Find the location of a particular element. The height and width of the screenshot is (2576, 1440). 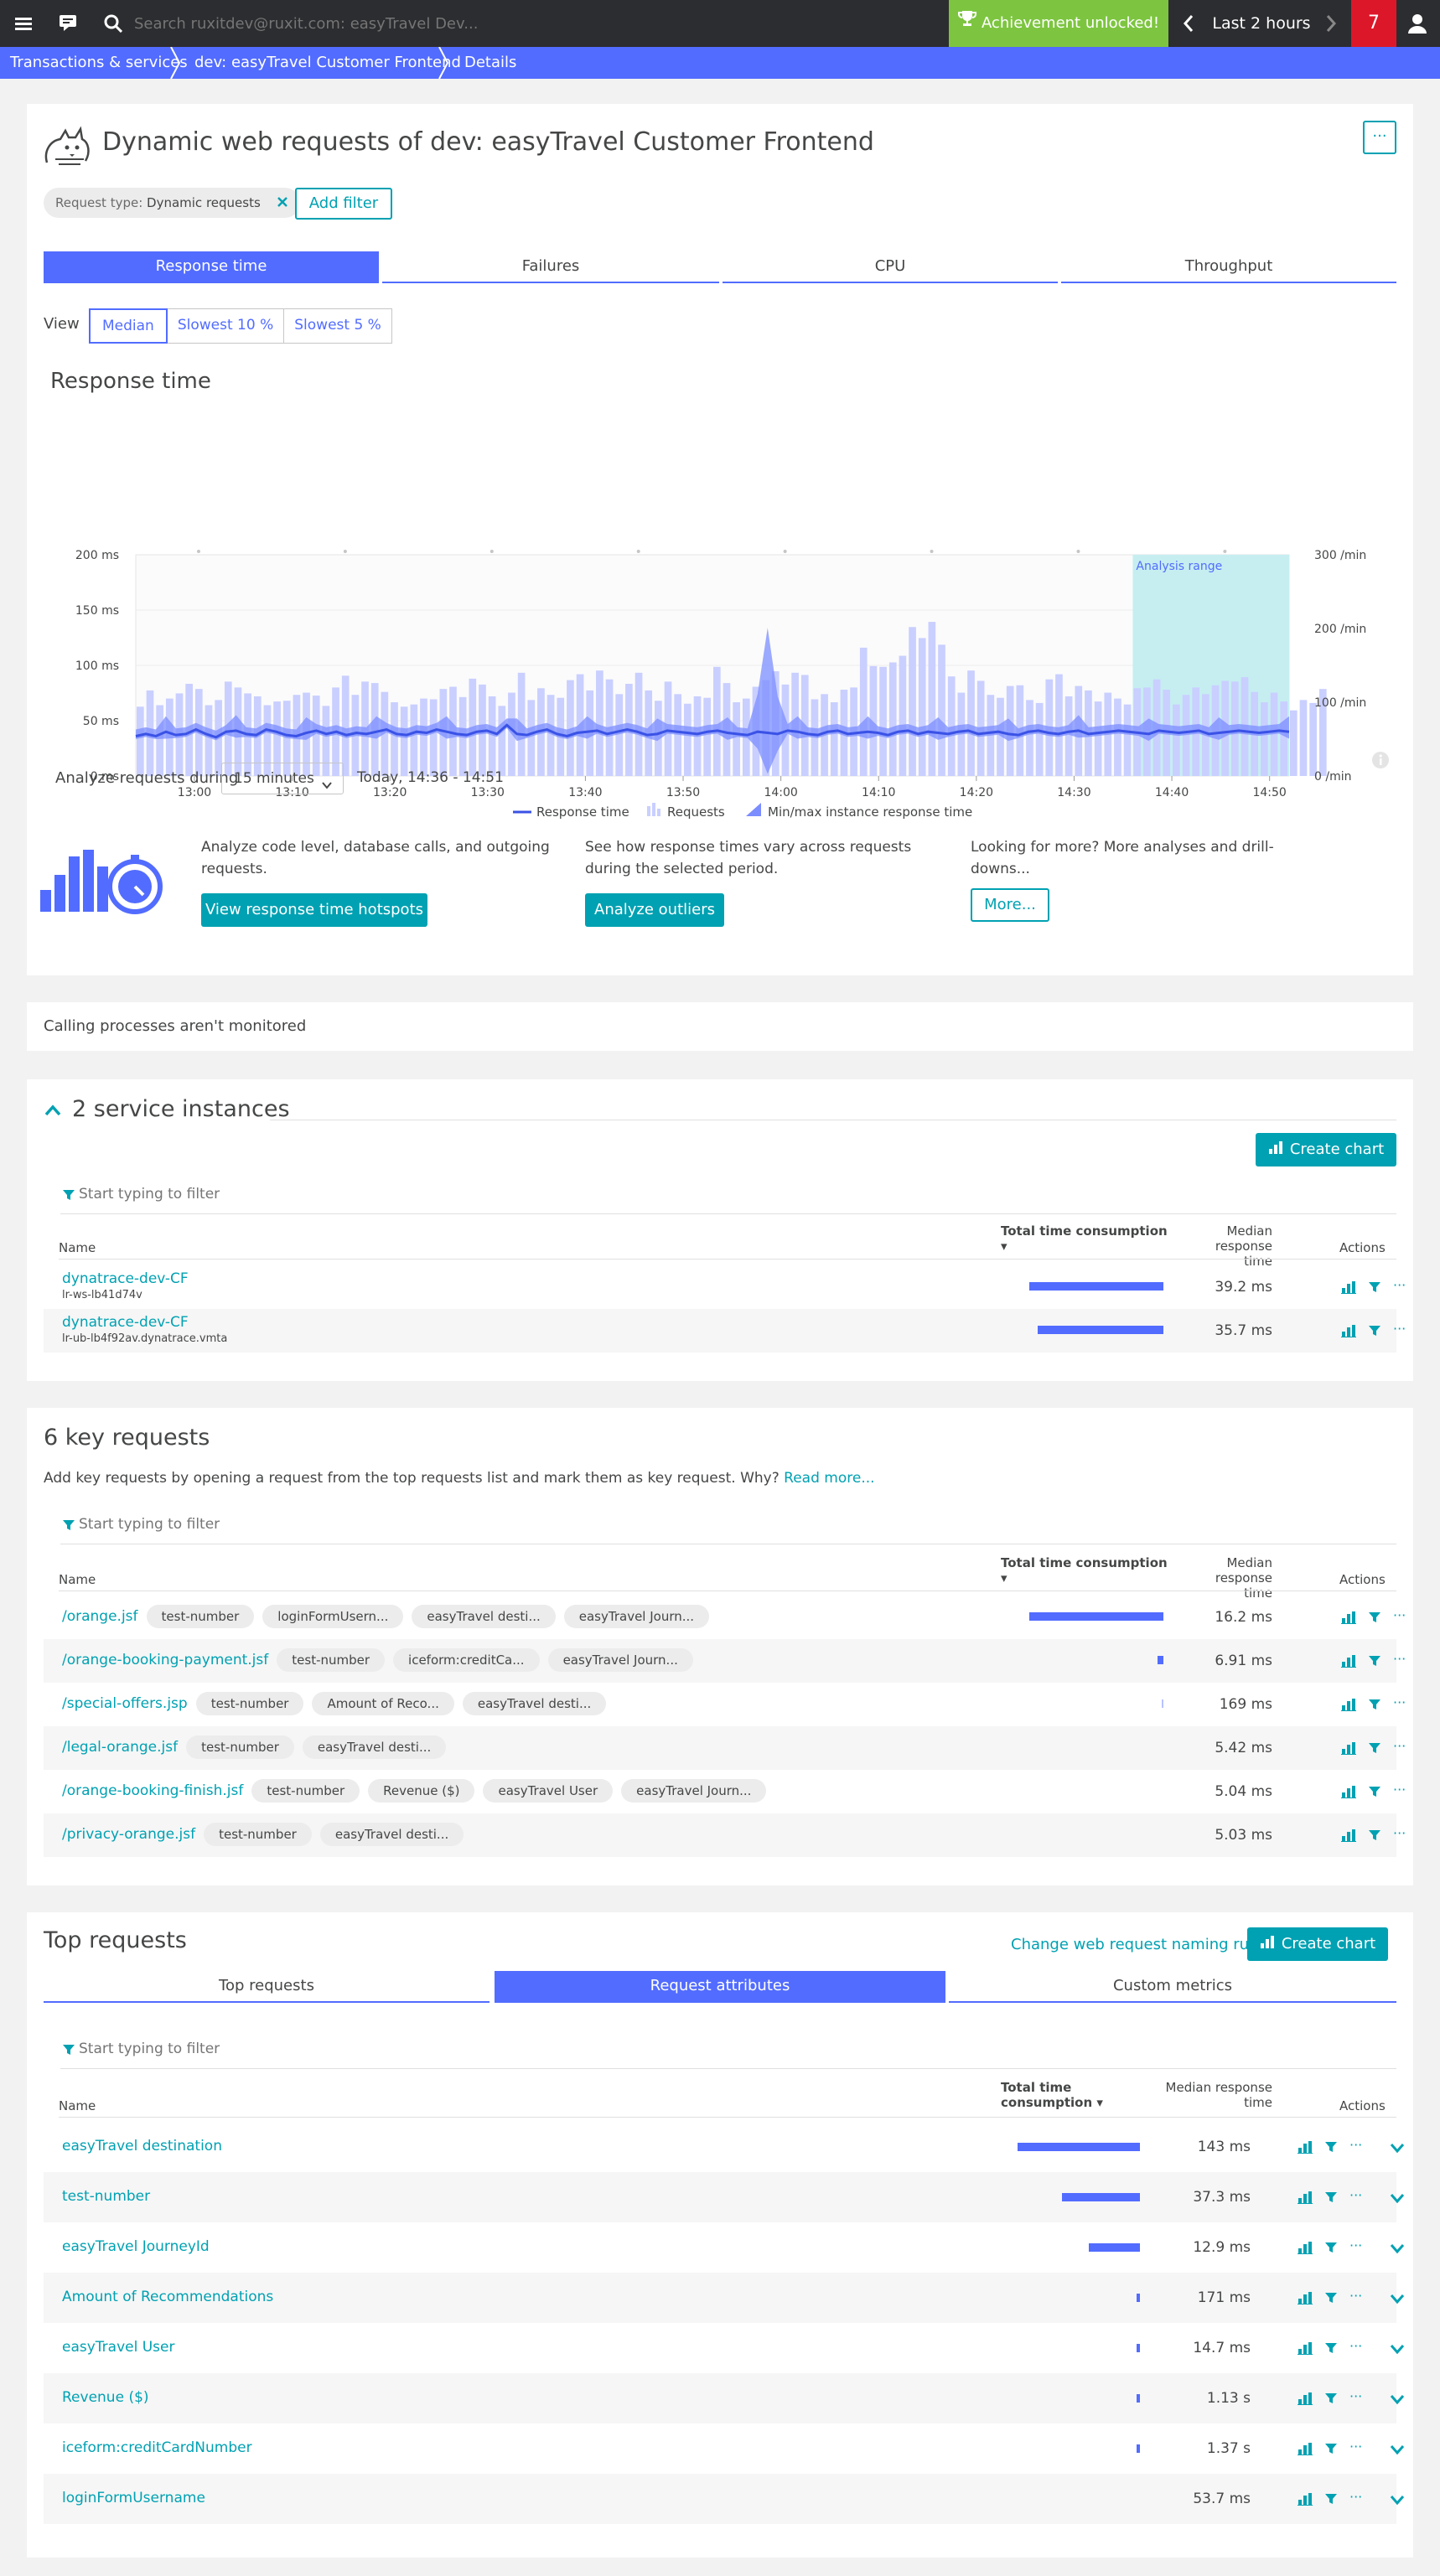

request-attribute-link: Amount of Recommendations is located at coordinates (167, 2297).